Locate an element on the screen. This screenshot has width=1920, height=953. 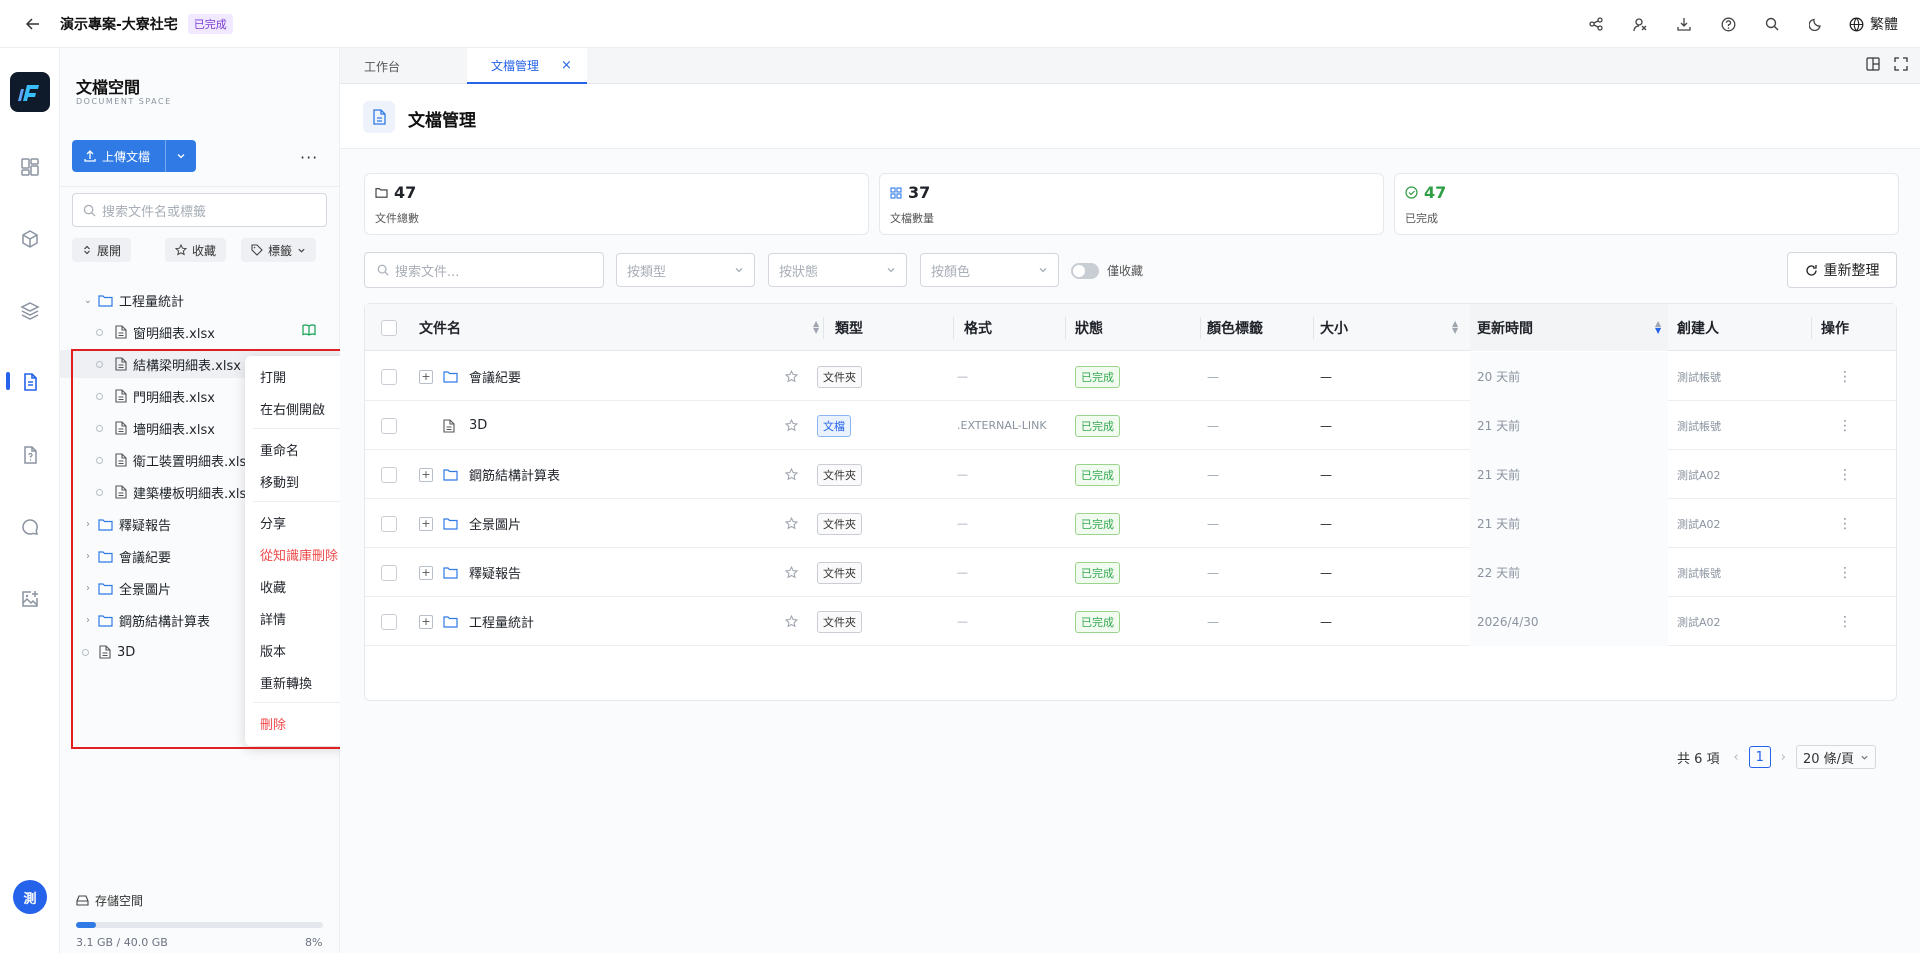
header-creator: 創建人 is located at coordinates (1694, 327).